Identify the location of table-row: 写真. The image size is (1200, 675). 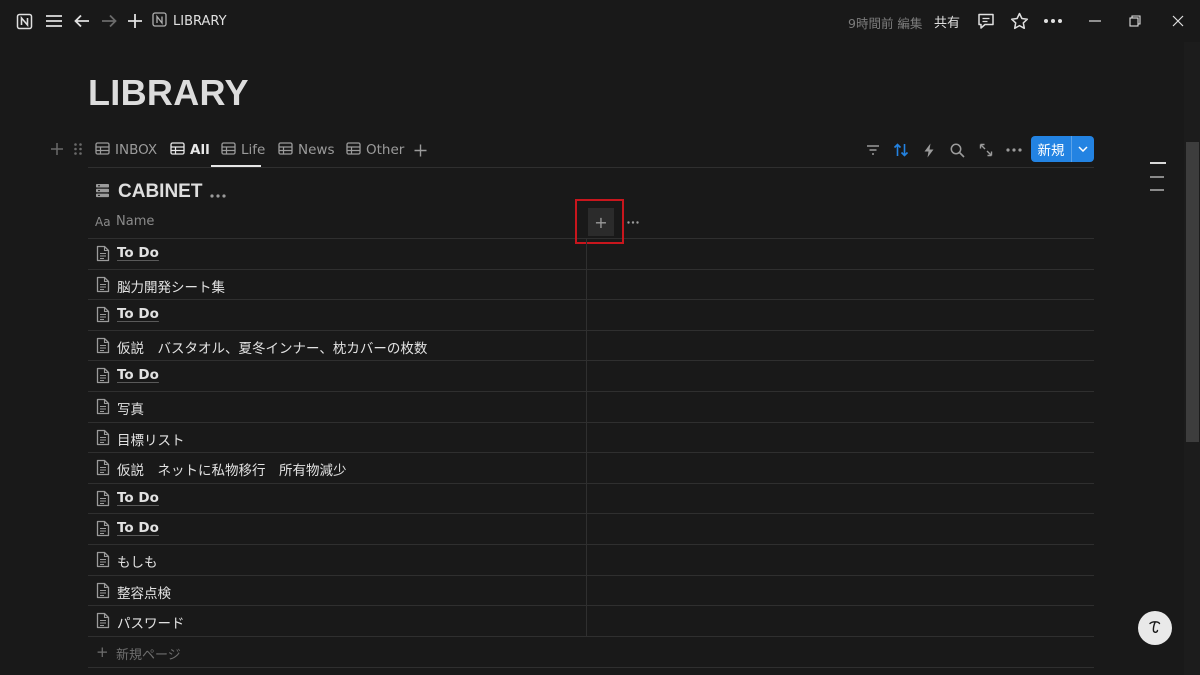
(591, 407).